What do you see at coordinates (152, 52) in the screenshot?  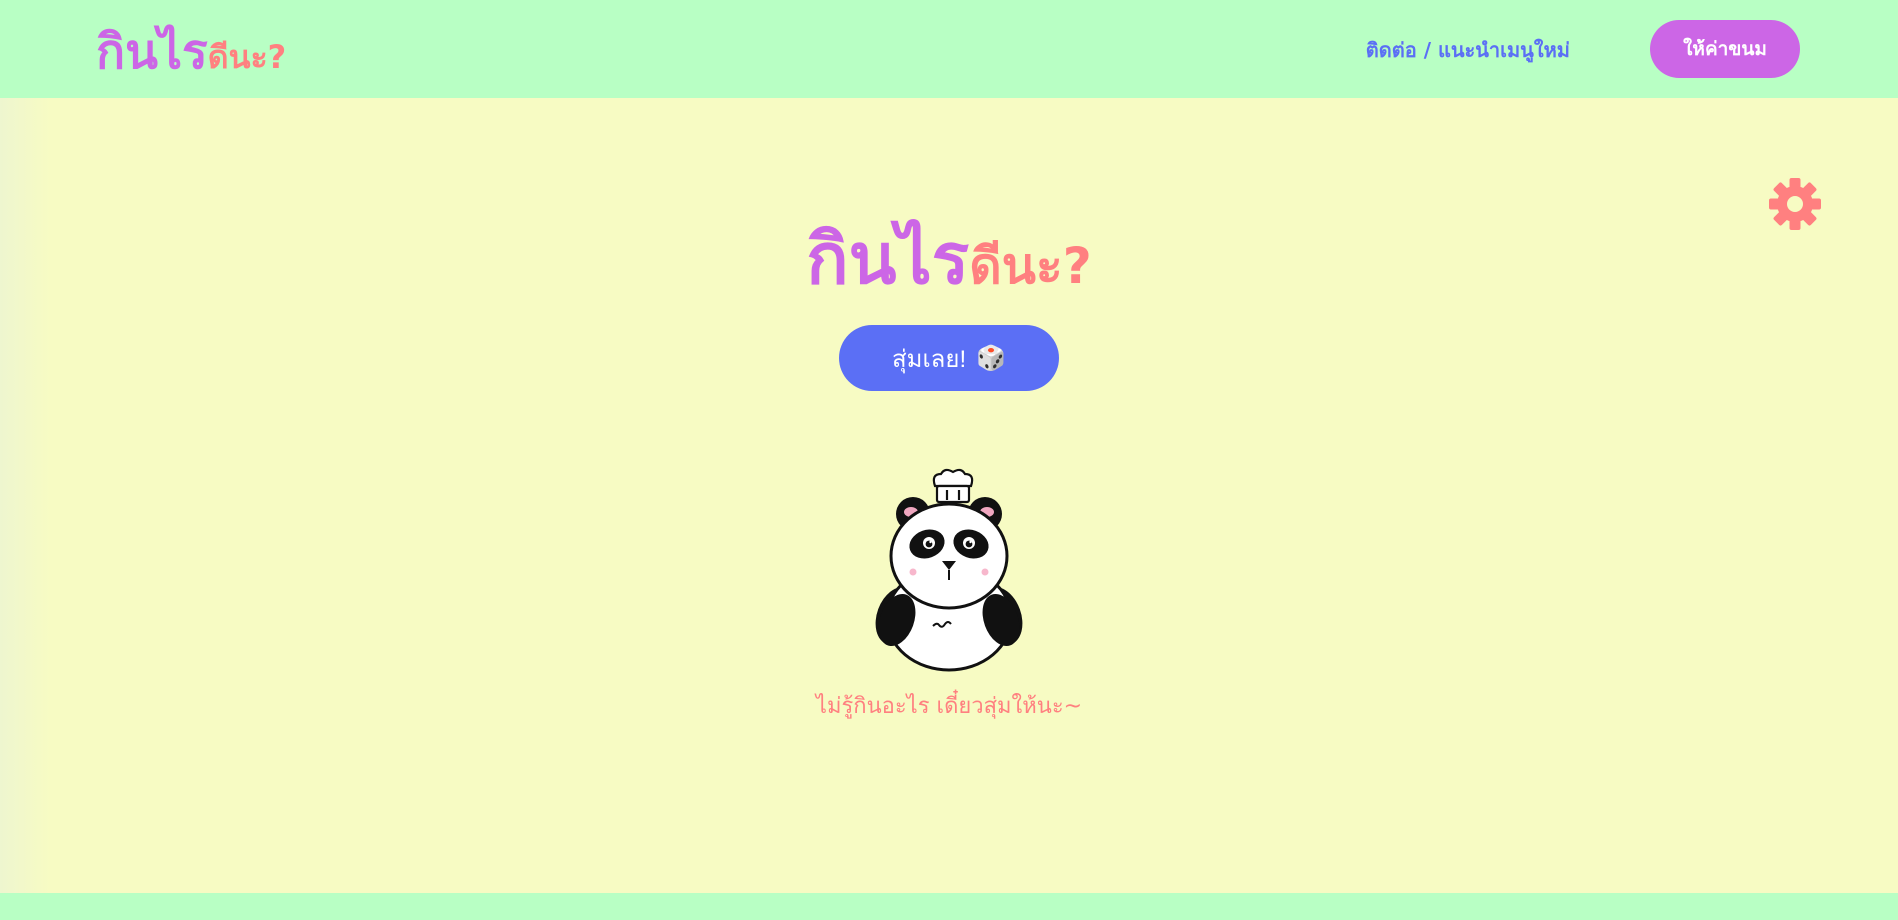 I see `logo-main-text: กินไร` at bounding box center [152, 52].